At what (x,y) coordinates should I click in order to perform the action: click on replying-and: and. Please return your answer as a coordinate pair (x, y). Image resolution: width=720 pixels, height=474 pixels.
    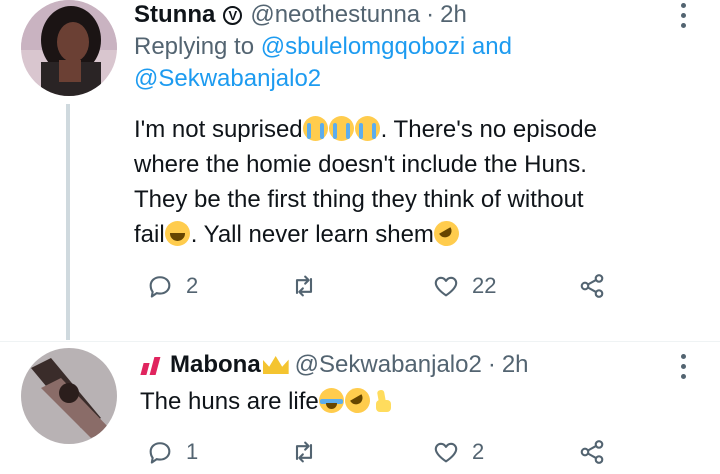
    Looking at the image, I should click on (491, 46).